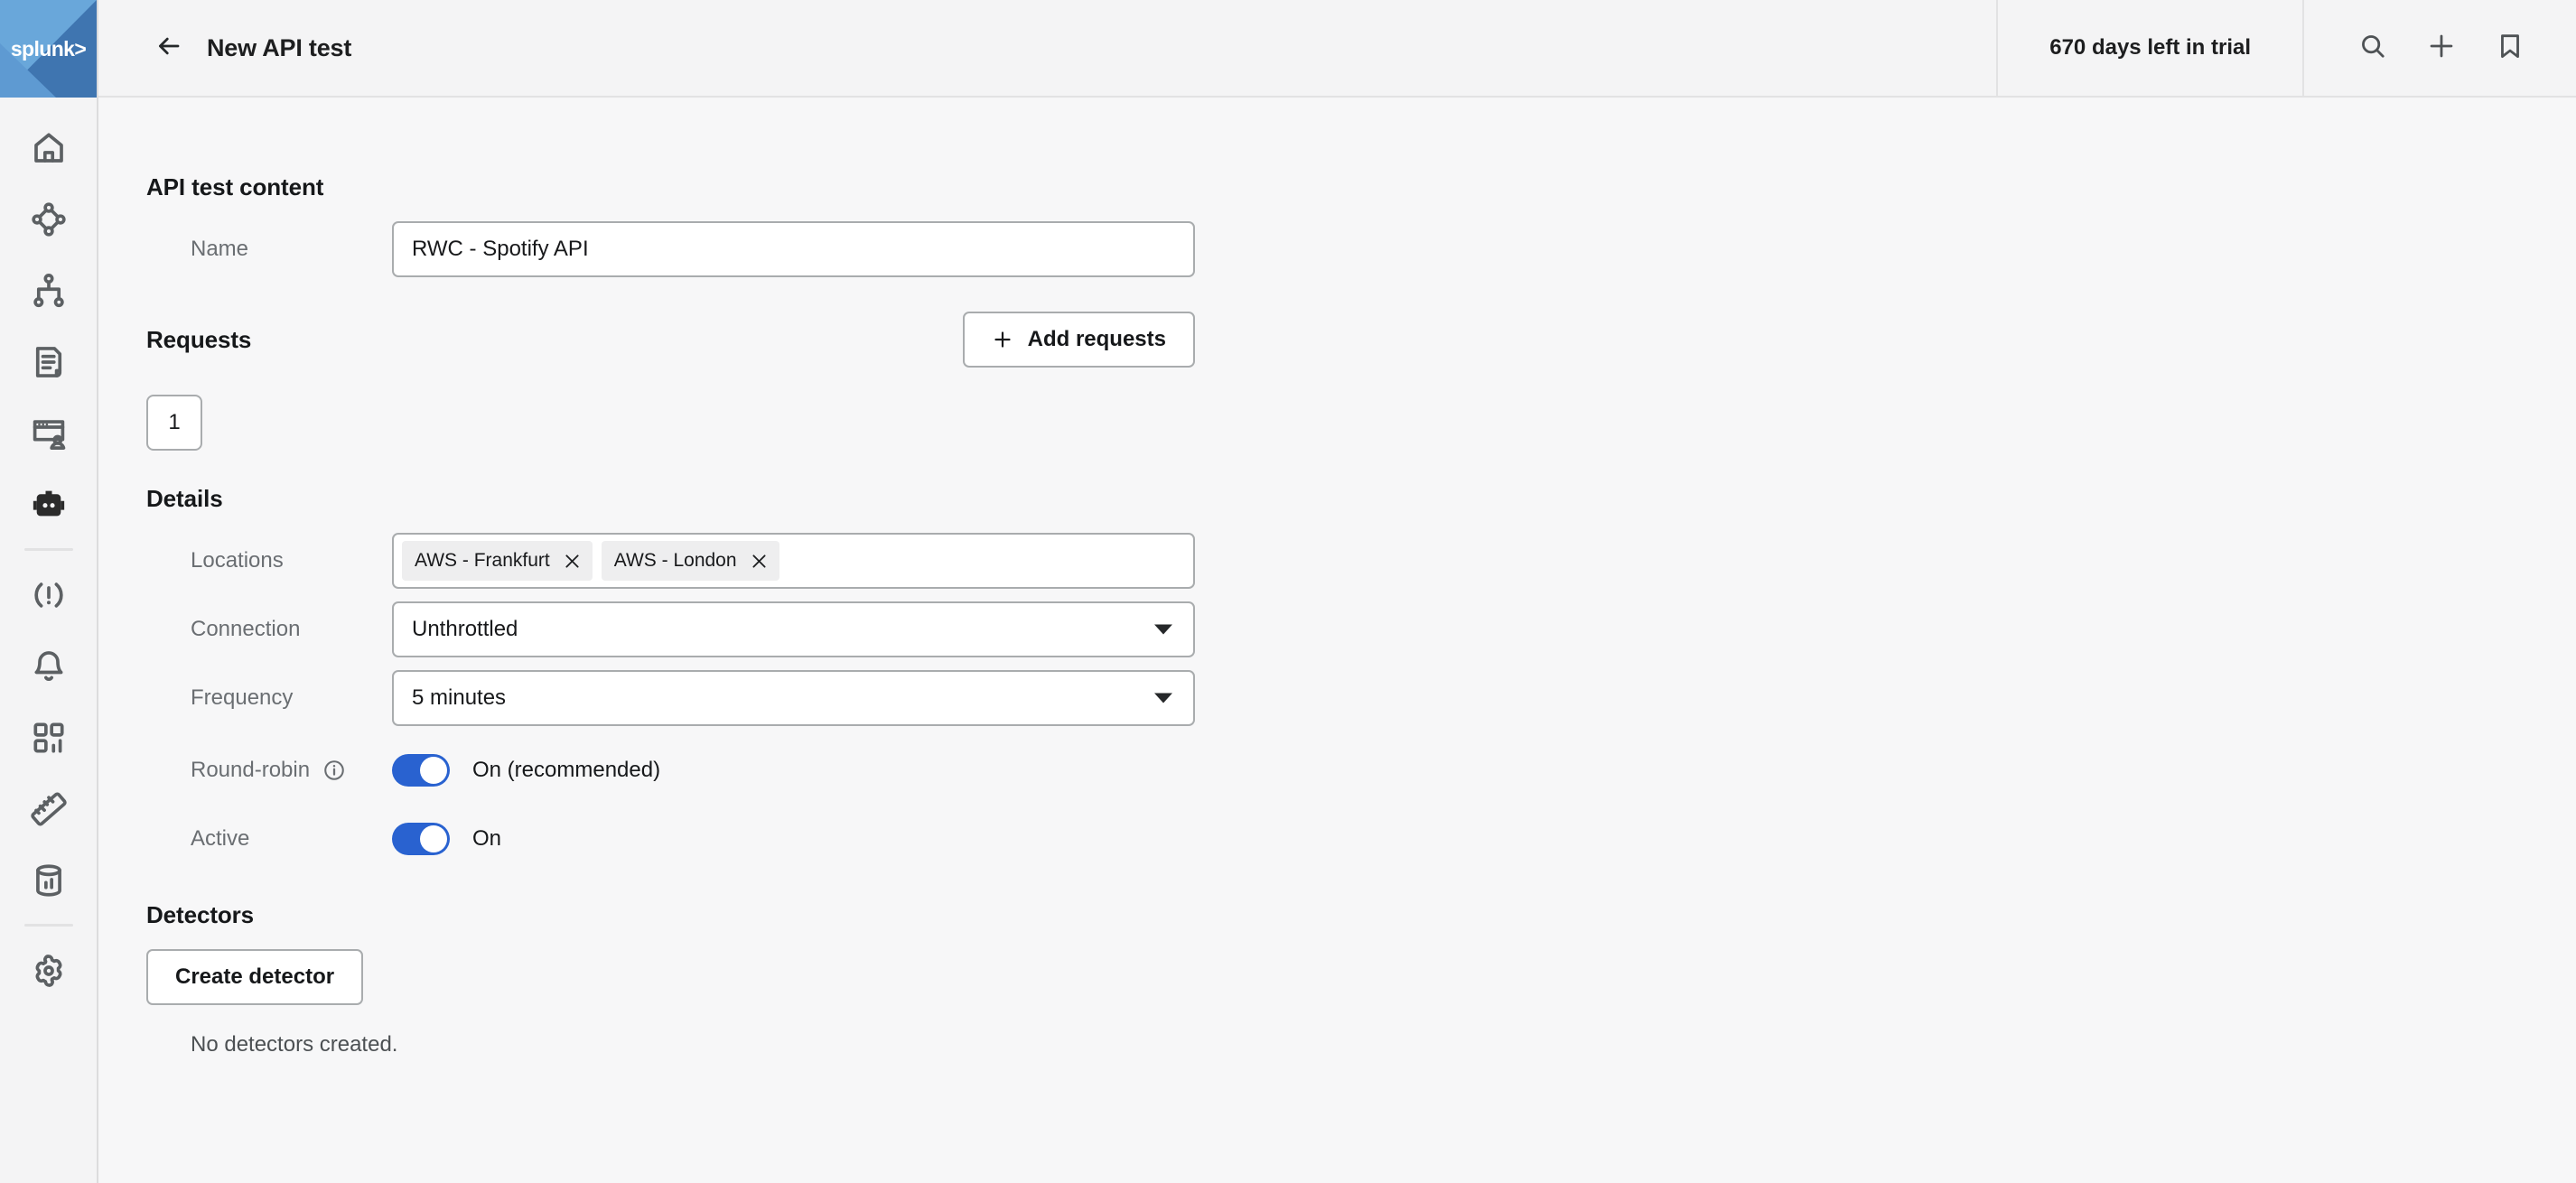  What do you see at coordinates (482, 560) in the screenshot?
I see `location-chip-label: AWS - Frankfurt` at bounding box center [482, 560].